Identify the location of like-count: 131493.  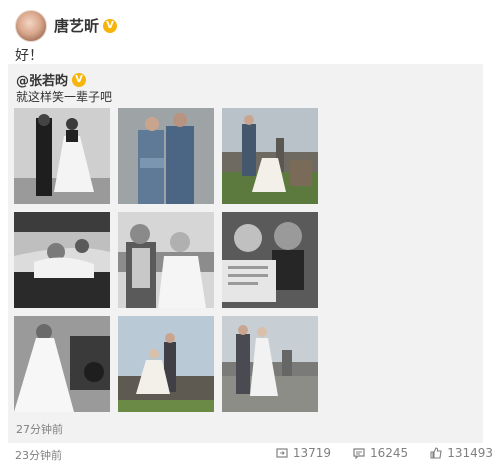
(470, 453).